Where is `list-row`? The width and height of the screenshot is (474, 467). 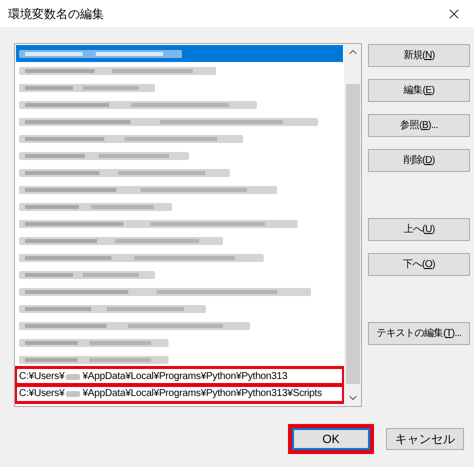 list-row is located at coordinates (179, 53).